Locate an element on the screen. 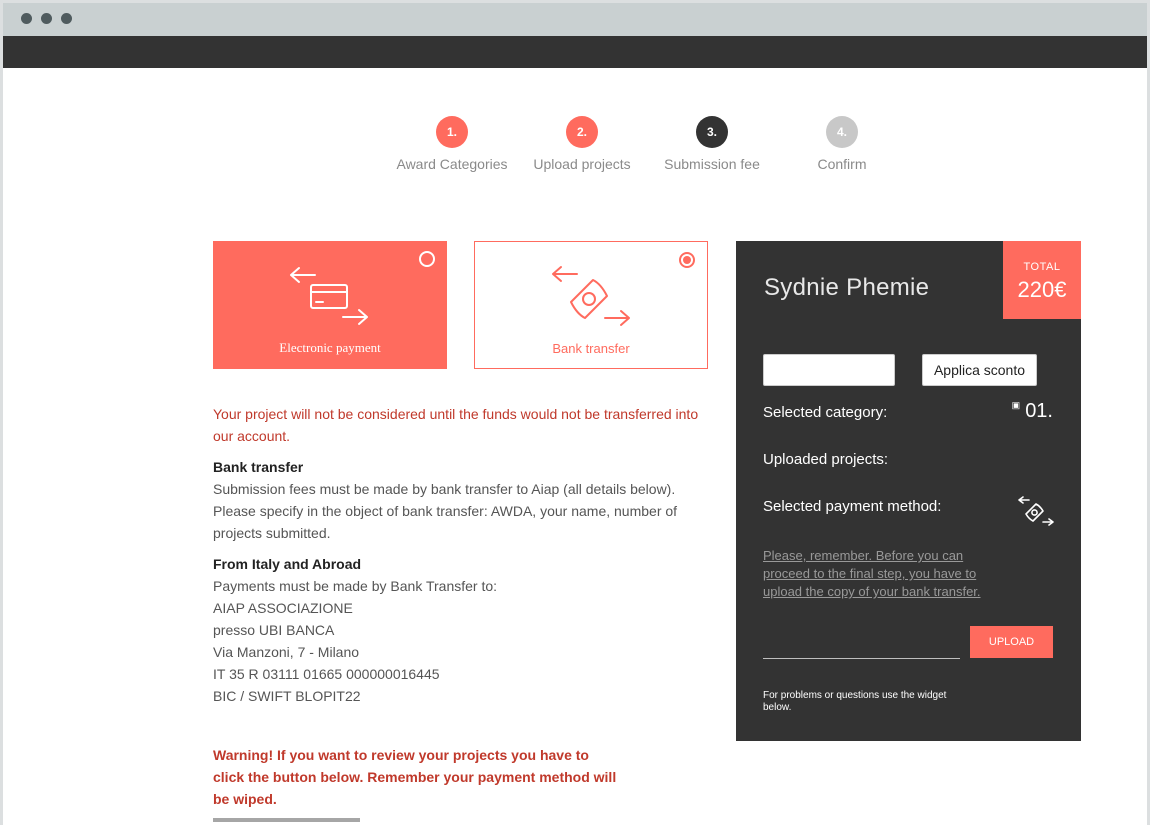 Image resolution: width=1150 pixels, height=825 pixels. step-award-categories: 1. Award Categories is located at coordinates (452, 144).